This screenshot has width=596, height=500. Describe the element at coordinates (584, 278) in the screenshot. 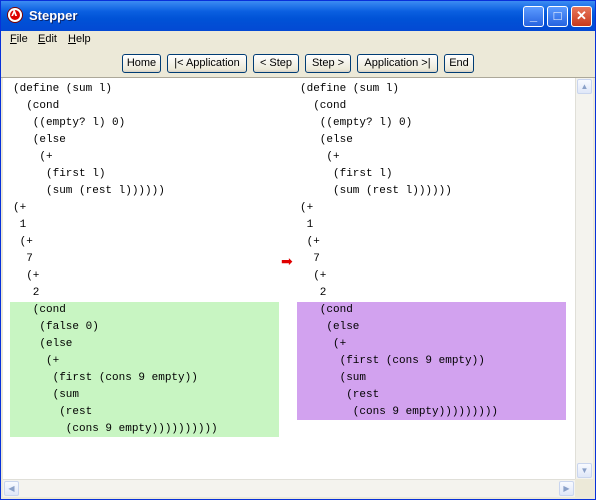

I see `vertical-scrollbar: ▲ ▼` at that location.